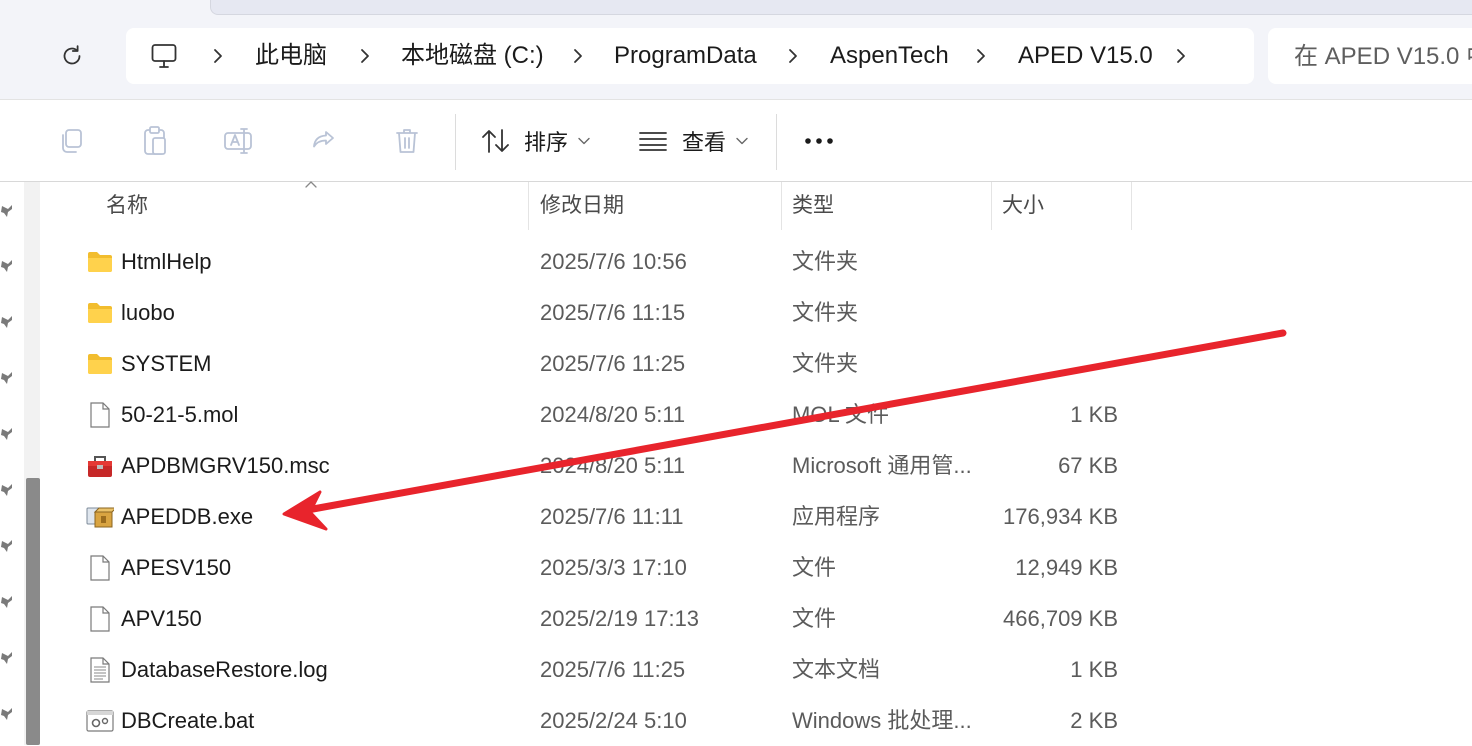  I want to click on file-size, so click(1060, 312).